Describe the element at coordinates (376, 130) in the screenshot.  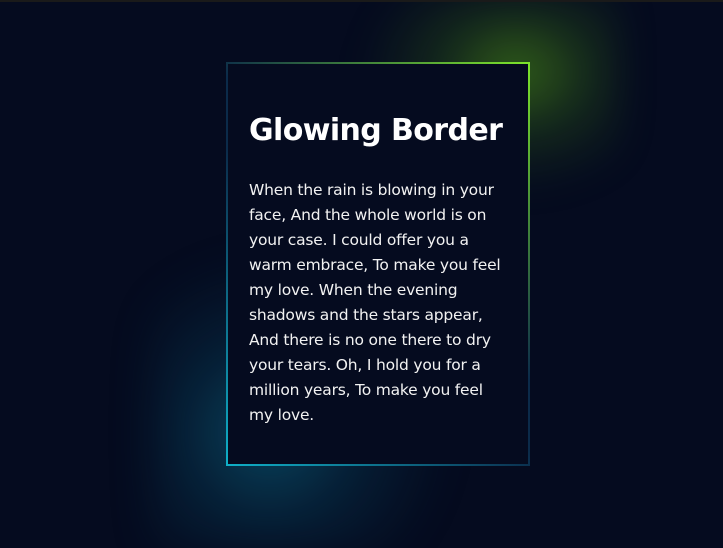
I see `card-title: Glowing Border` at that location.